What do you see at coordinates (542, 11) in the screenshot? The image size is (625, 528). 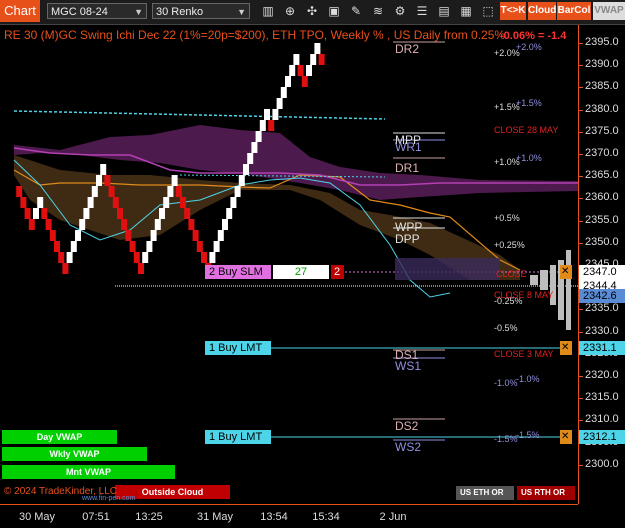 I see `cloud-toggle-button: Cloud` at bounding box center [542, 11].